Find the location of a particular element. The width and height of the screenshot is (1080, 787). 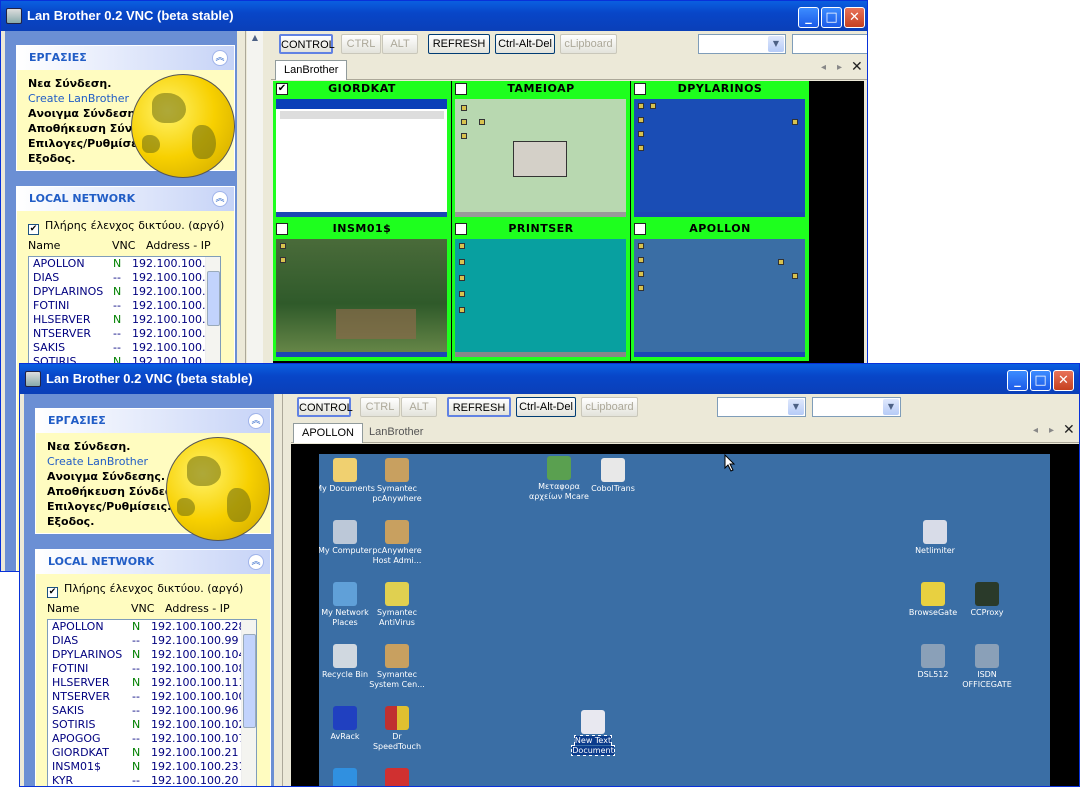

thumb-printser: PRINTSER is located at coordinates (541, 291).